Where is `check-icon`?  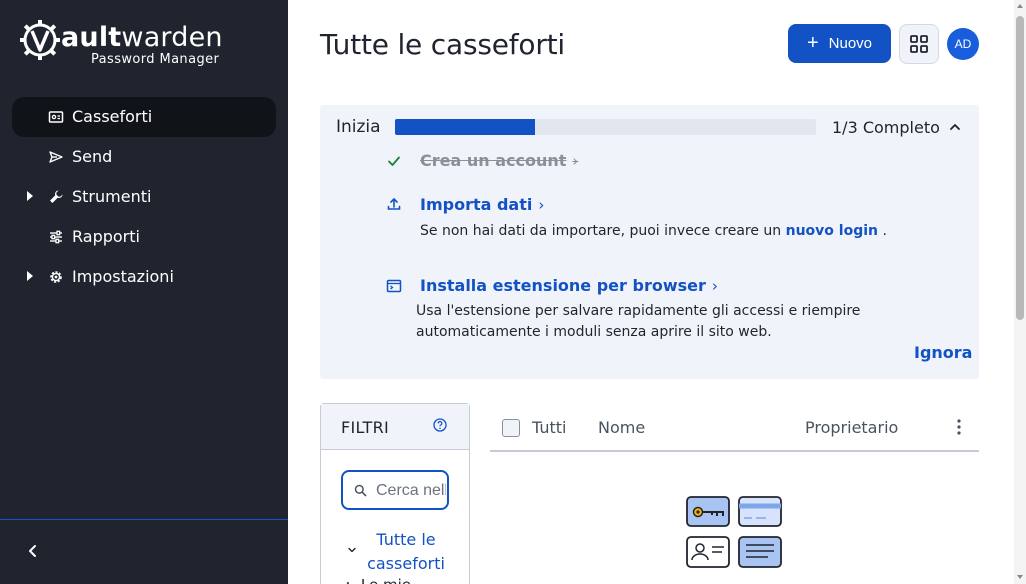 check-icon is located at coordinates (394, 161).